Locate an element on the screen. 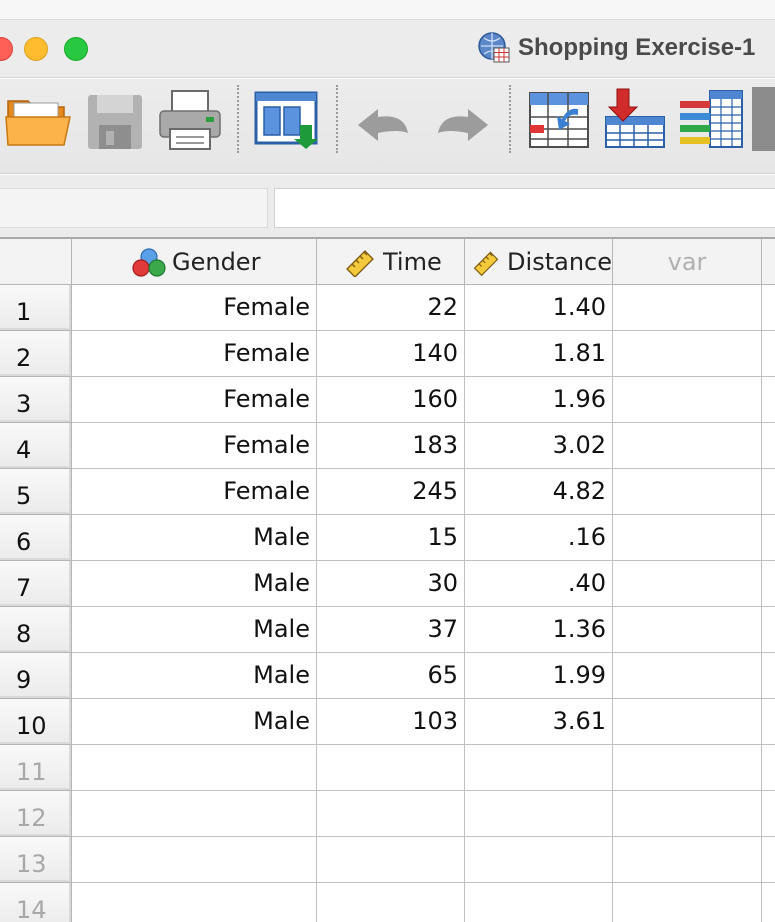  grid-corner is located at coordinates (36, 262).